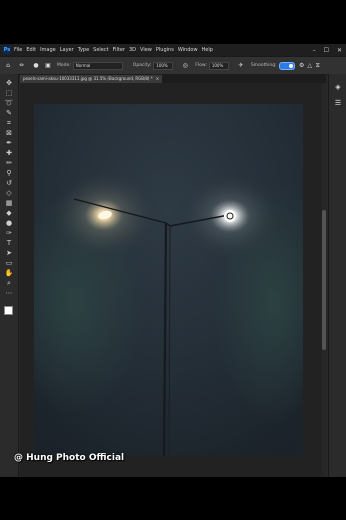 Image resolution: width=346 pixels, height=520 pixels. I want to click on foreground-color-swatch, so click(8, 310).